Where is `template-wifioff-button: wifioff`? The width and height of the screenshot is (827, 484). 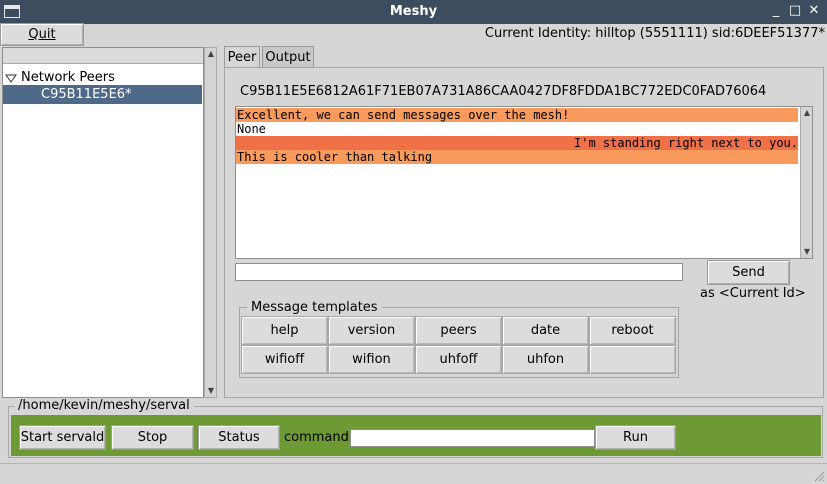
template-wifioff-button: wifioff is located at coordinates (284, 359).